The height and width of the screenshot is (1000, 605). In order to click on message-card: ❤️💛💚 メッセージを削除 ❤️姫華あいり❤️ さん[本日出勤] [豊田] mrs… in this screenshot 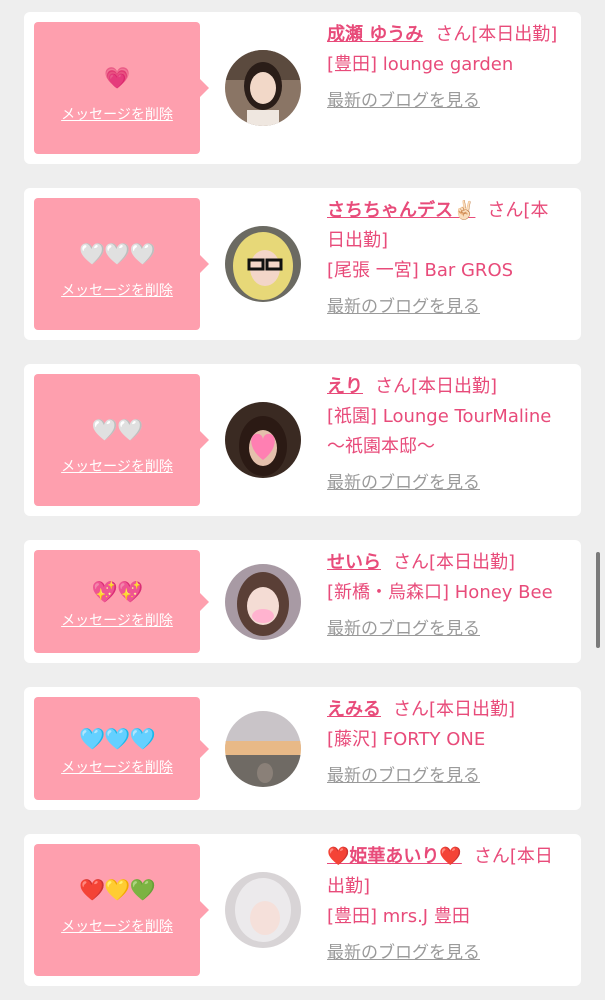, I will do `click(302, 910)`.